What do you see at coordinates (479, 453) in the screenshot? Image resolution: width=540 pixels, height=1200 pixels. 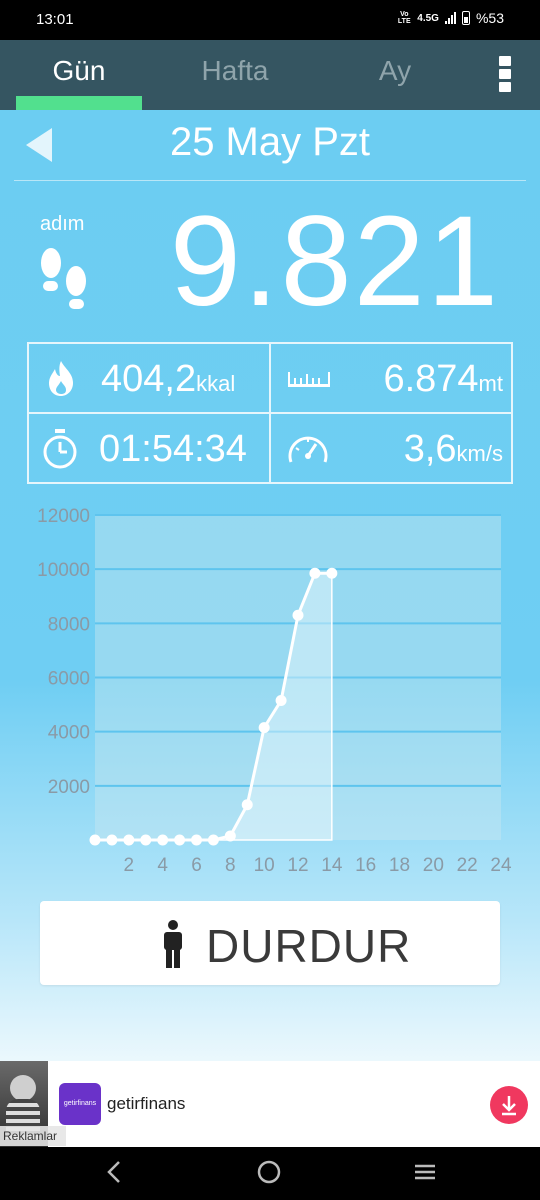 I see `speed-unit: km/s` at bounding box center [479, 453].